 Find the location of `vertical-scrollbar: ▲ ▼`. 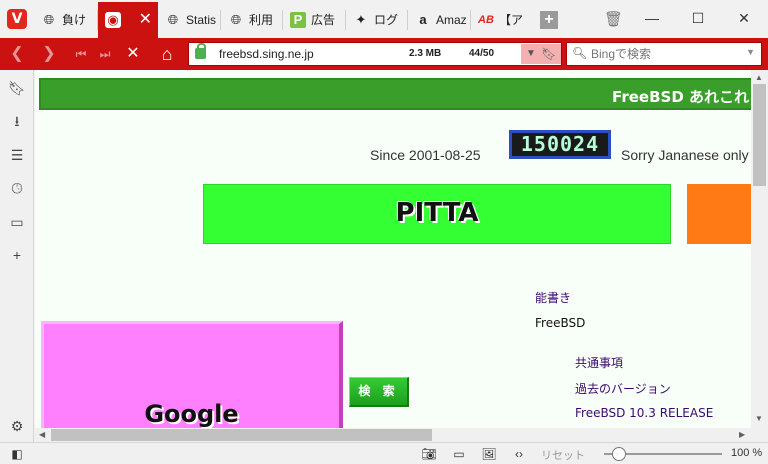

vertical-scrollbar: ▲ ▼ is located at coordinates (759, 249).